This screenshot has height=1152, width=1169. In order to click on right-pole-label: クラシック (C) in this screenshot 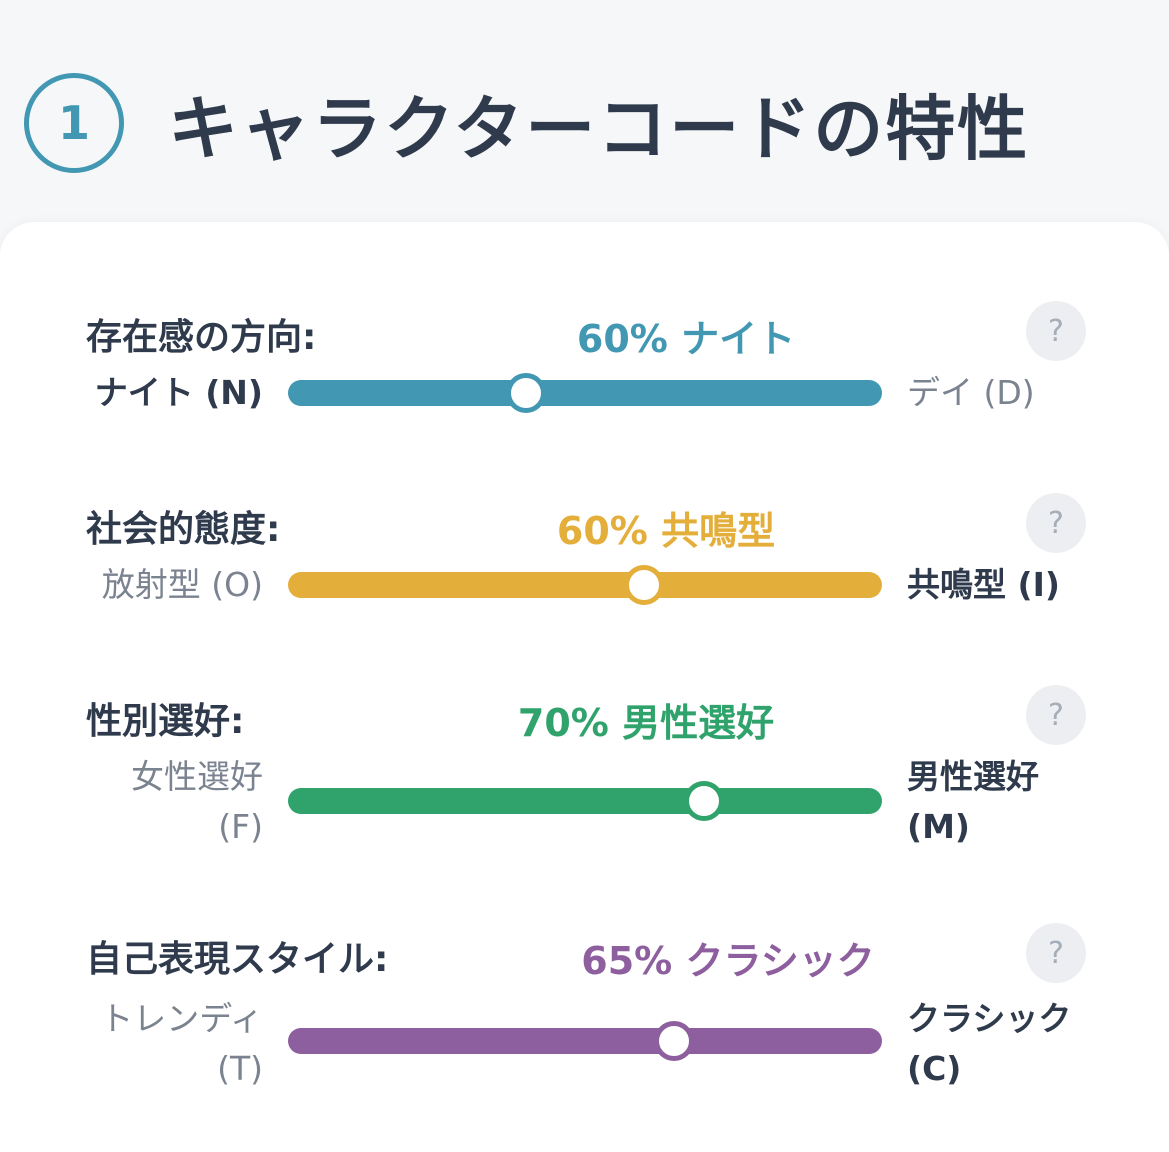, I will do `click(989, 1044)`.